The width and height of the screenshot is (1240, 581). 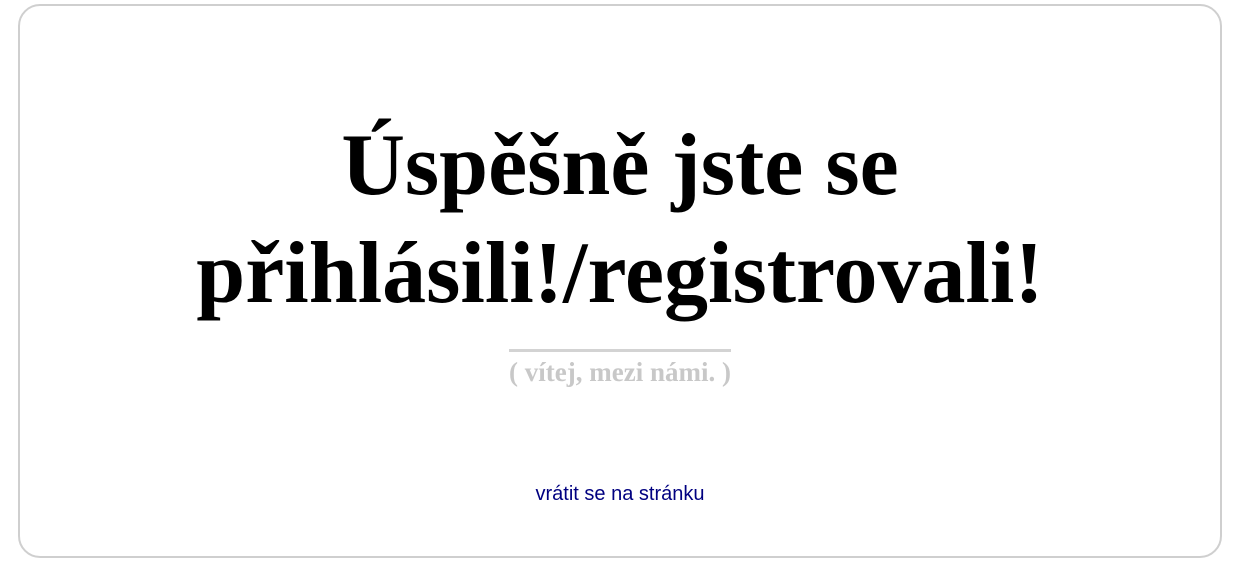 I want to click on success-heading-line-2: přihlásili!/registrovali!, so click(x=620, y=273).